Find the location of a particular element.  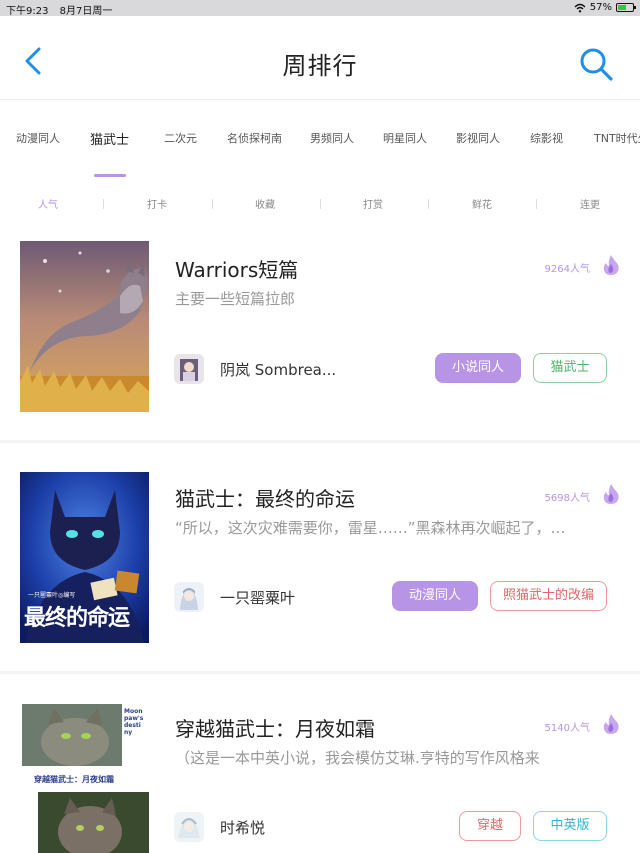

book-title: Warriors短篇 is located at coordinates (236, 268).